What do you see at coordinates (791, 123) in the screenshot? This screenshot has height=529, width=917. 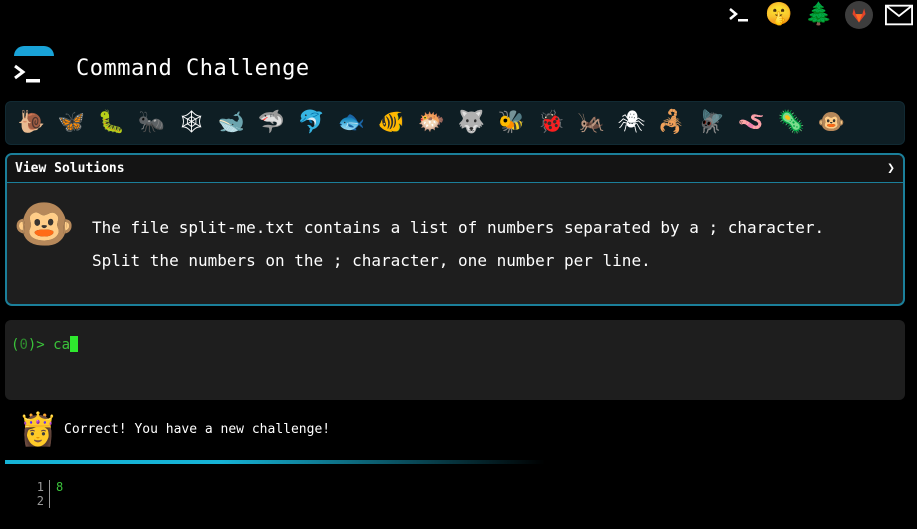 I see `microbe-icon: 🦠` at bounding box center [791, 123].